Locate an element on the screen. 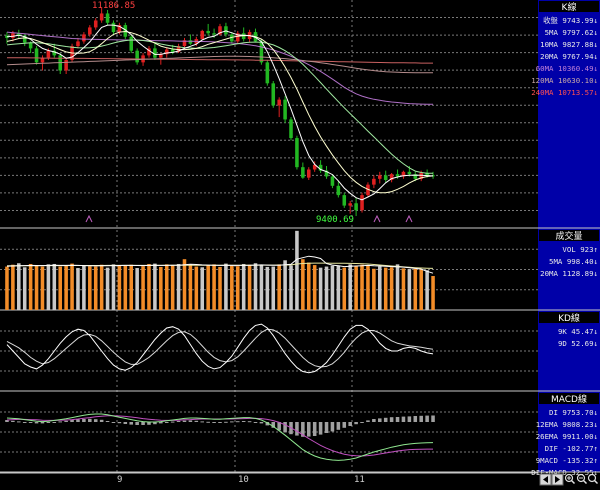  volume-title: 成交量 is located at coordinates (568, 236).